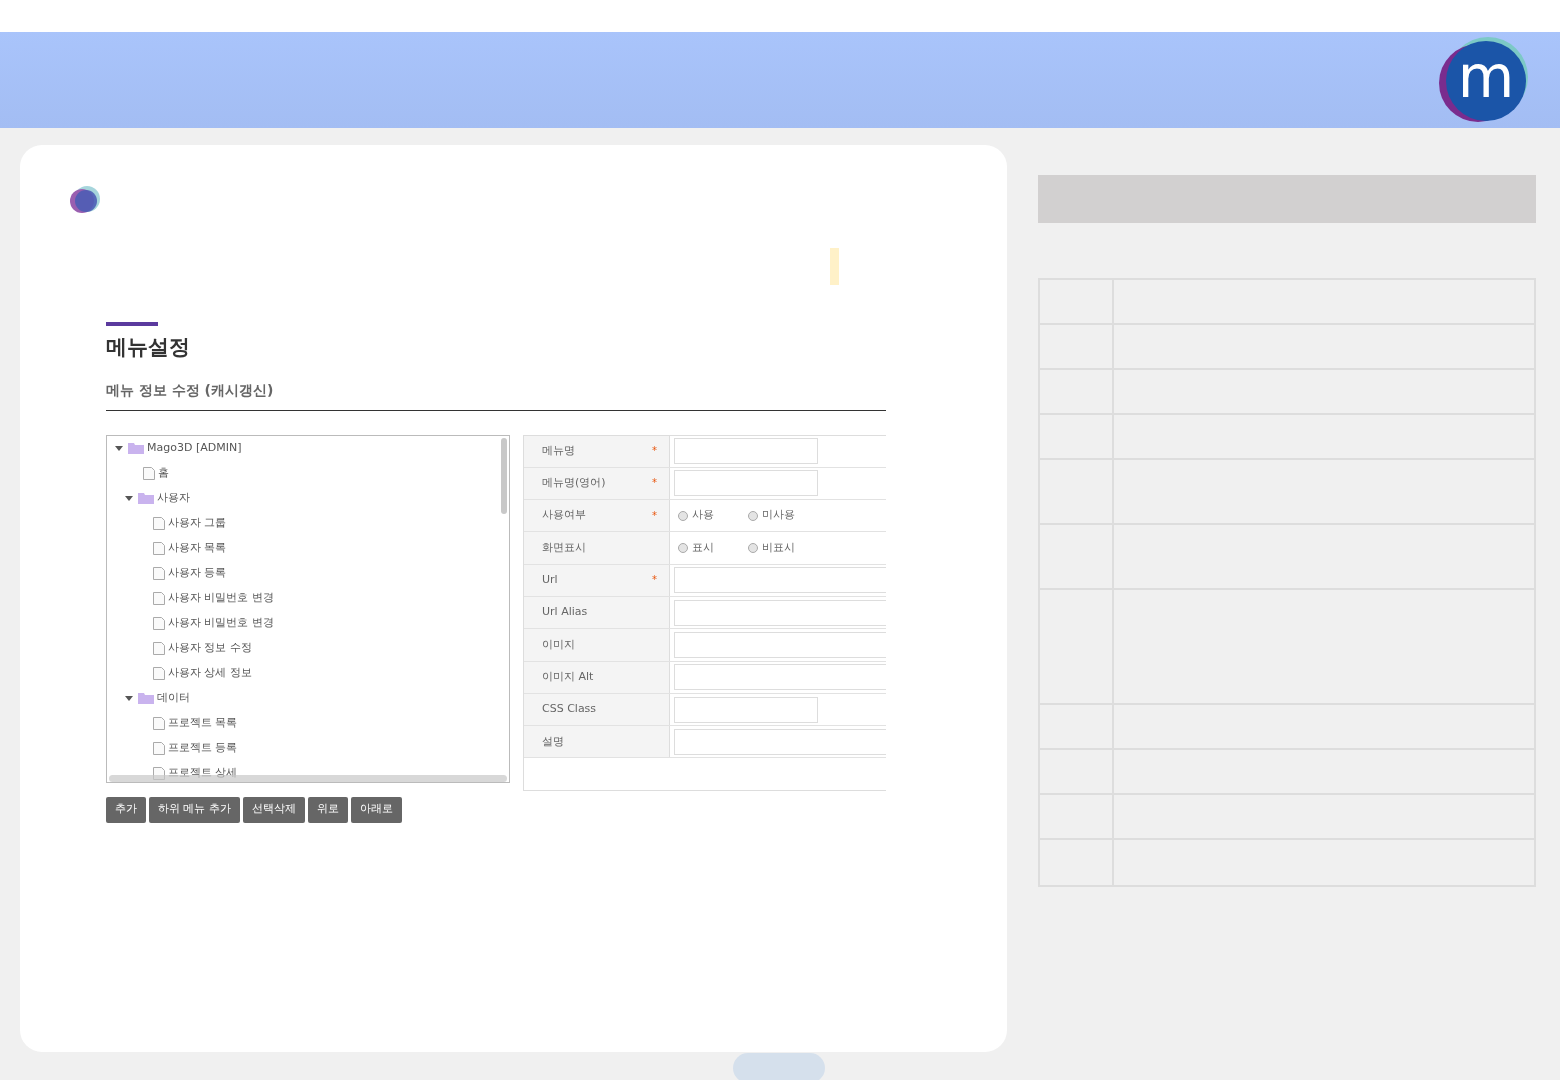  I want to click on field-label: 이미지 Alt, so click(568, 676).